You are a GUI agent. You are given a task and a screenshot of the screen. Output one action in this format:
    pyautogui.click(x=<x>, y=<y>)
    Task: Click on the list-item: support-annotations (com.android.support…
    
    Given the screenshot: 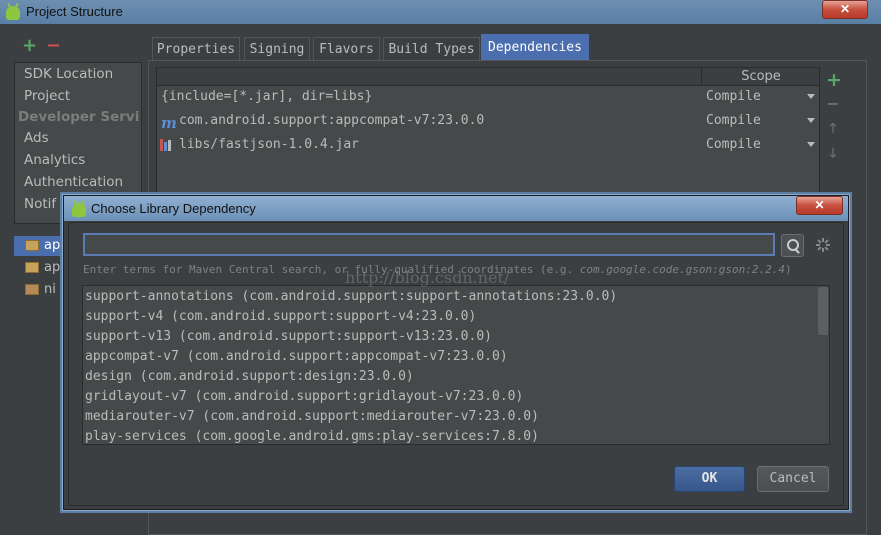 What is the action you would take?
    pyautogui.click(x=351, y=297)
    